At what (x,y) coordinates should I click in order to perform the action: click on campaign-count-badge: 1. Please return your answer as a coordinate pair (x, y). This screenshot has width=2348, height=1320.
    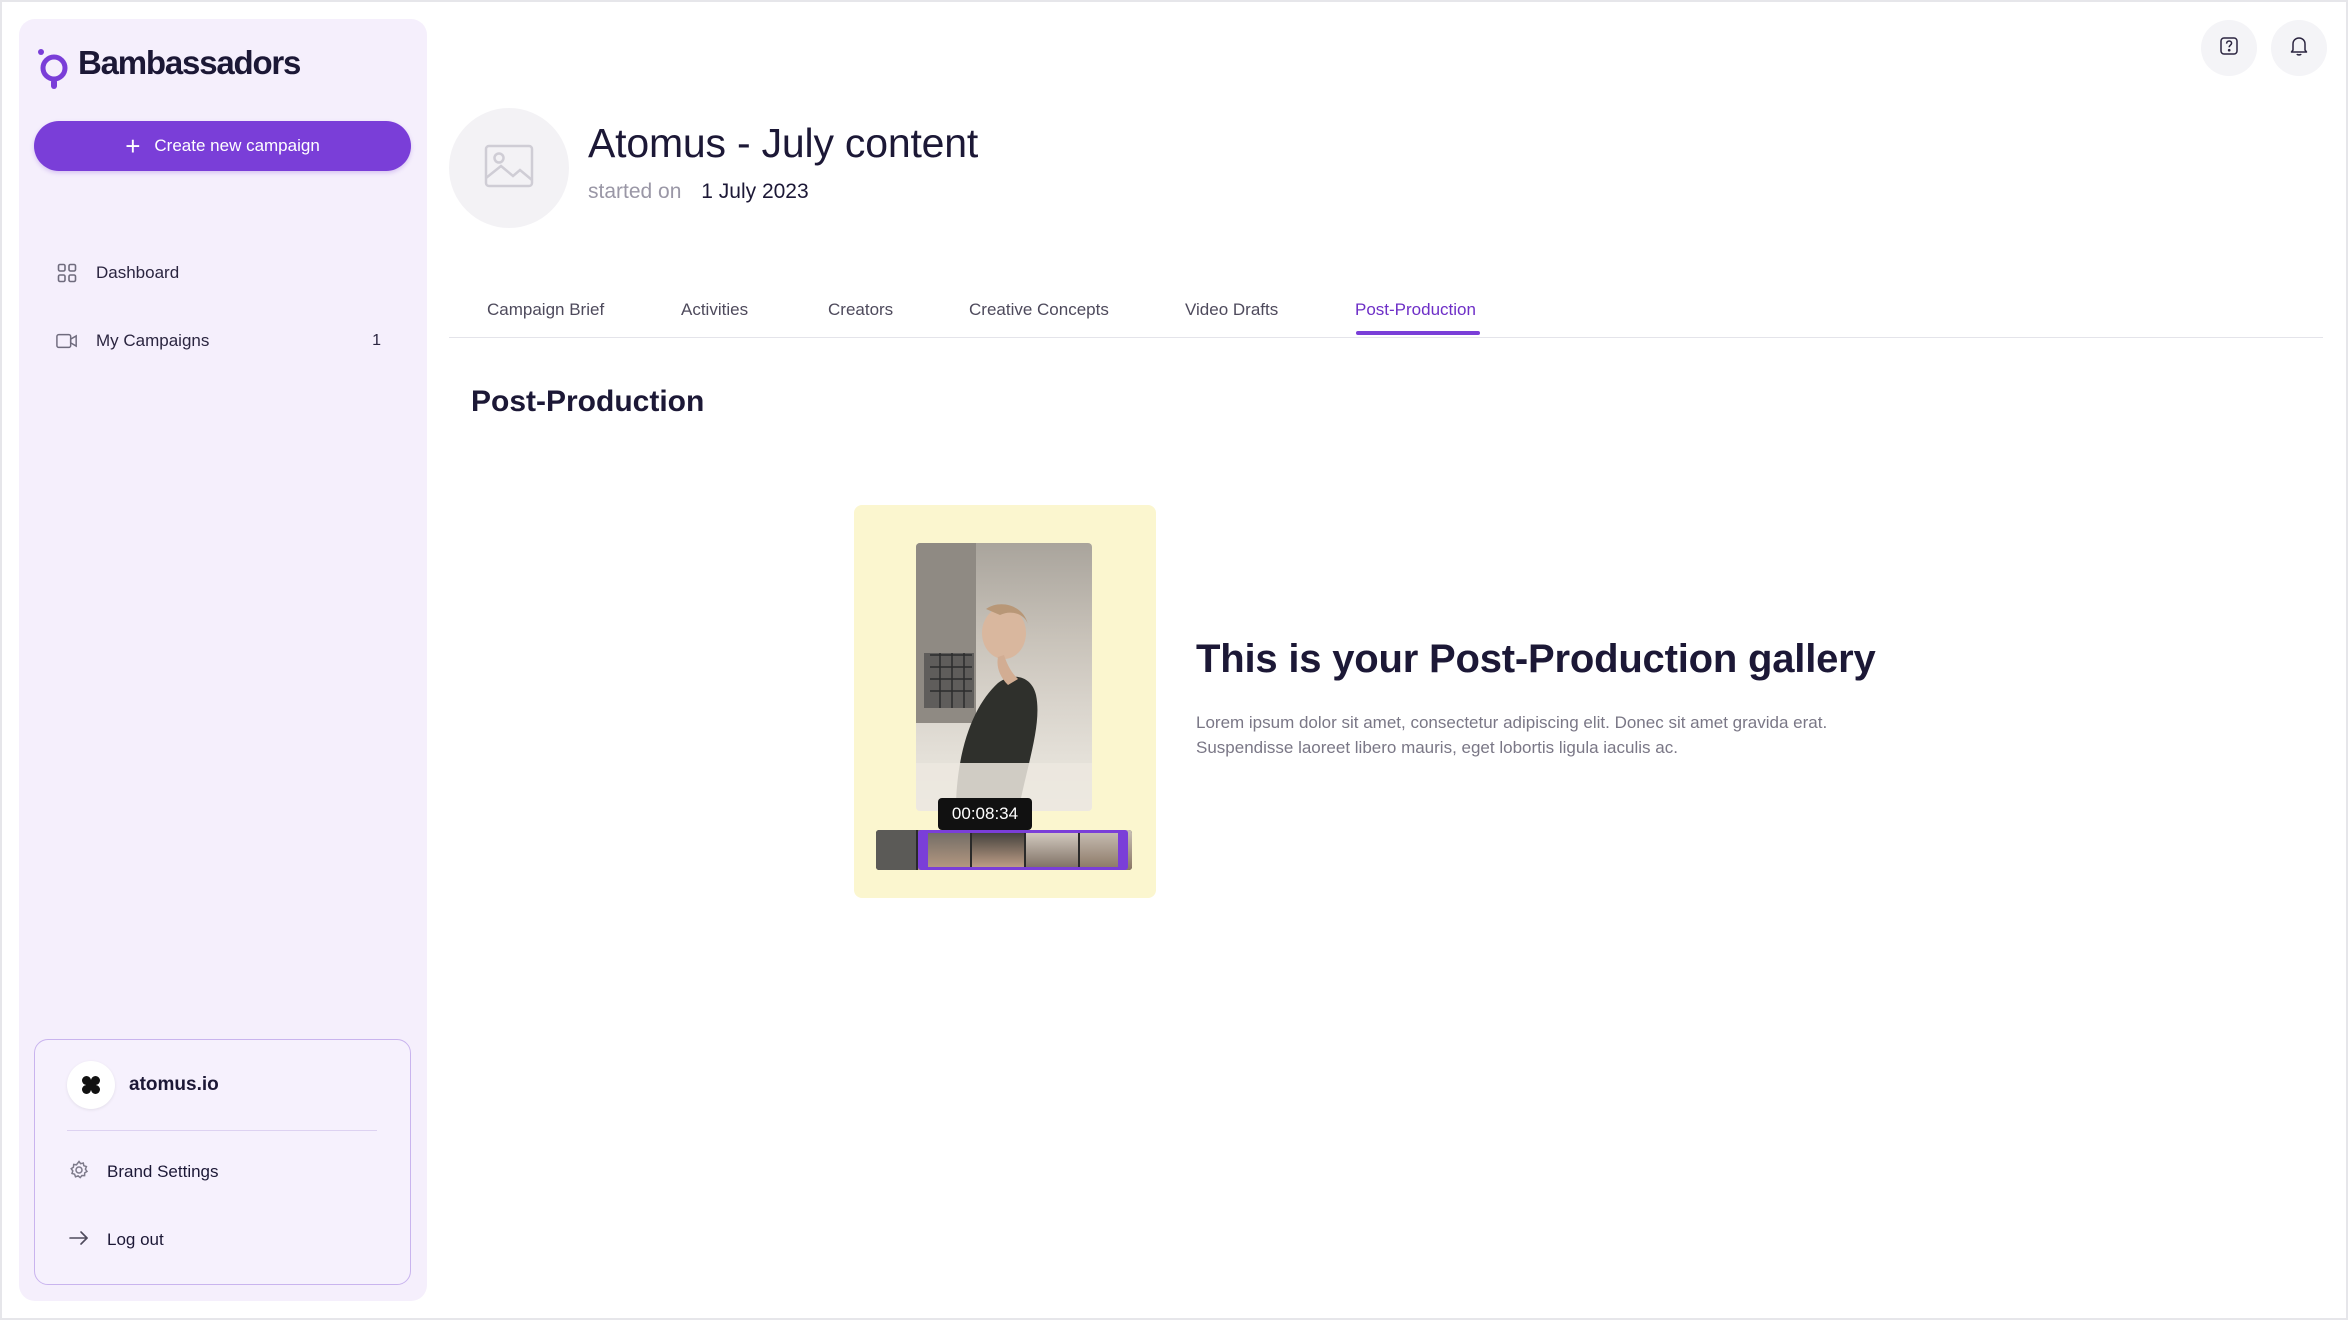
    Looking at the image, I should click on (376, 340).